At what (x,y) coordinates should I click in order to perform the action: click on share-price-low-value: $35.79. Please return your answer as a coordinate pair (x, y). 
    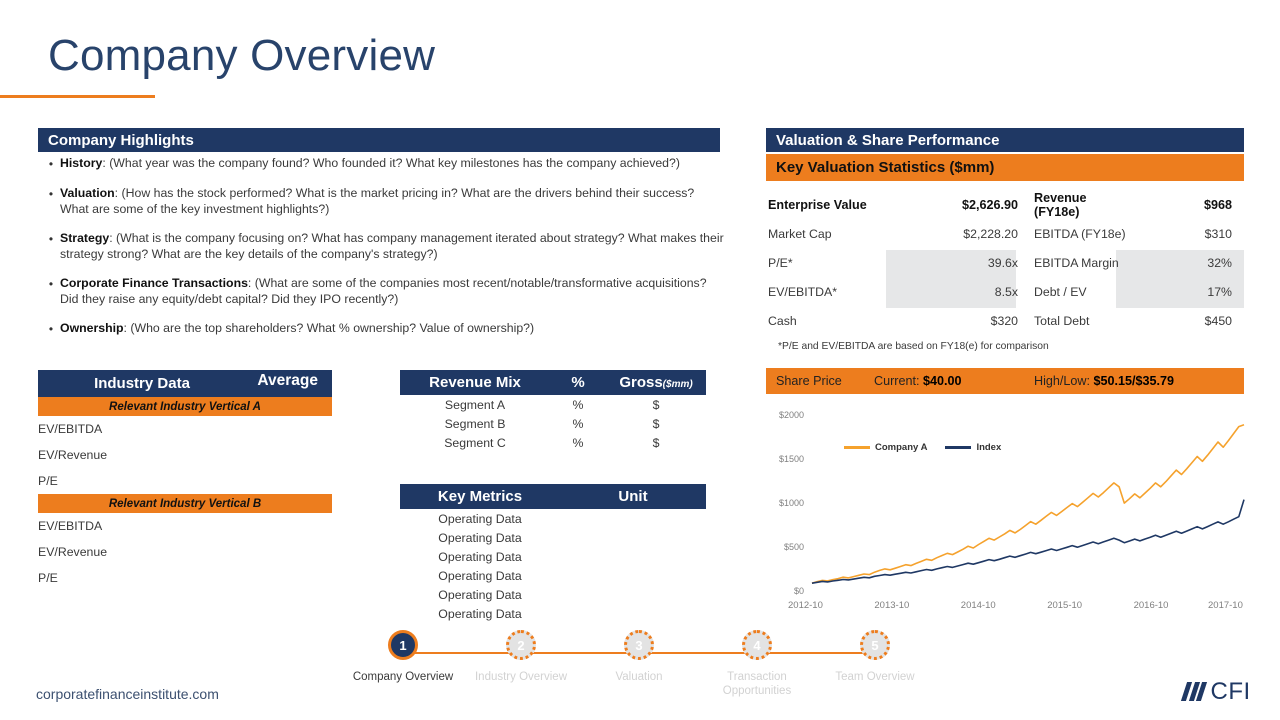
    Looking at the image, I should click on (1155, 381).